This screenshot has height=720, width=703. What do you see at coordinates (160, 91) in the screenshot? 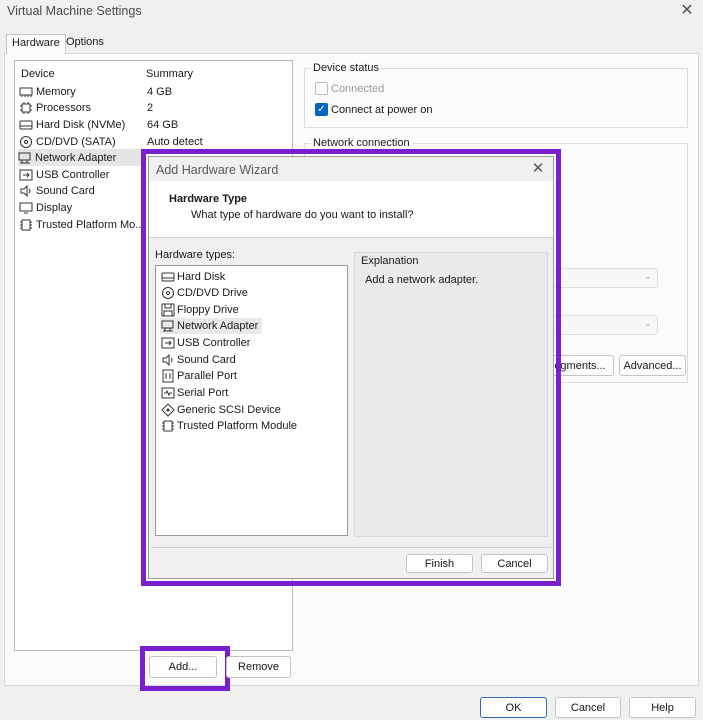
I see `device-summary: 4 GB` at bounding box center [160, 91].